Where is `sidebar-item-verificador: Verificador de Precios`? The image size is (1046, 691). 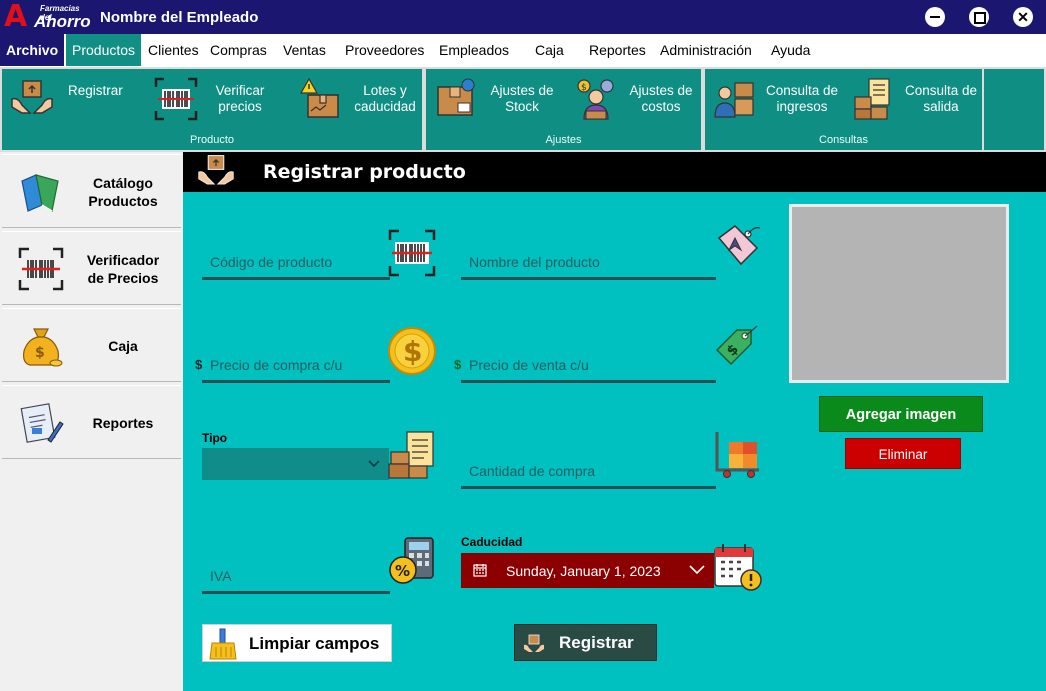 sidebar-item-verificador: Verificador de Precios is located at coordinates (91, 268).